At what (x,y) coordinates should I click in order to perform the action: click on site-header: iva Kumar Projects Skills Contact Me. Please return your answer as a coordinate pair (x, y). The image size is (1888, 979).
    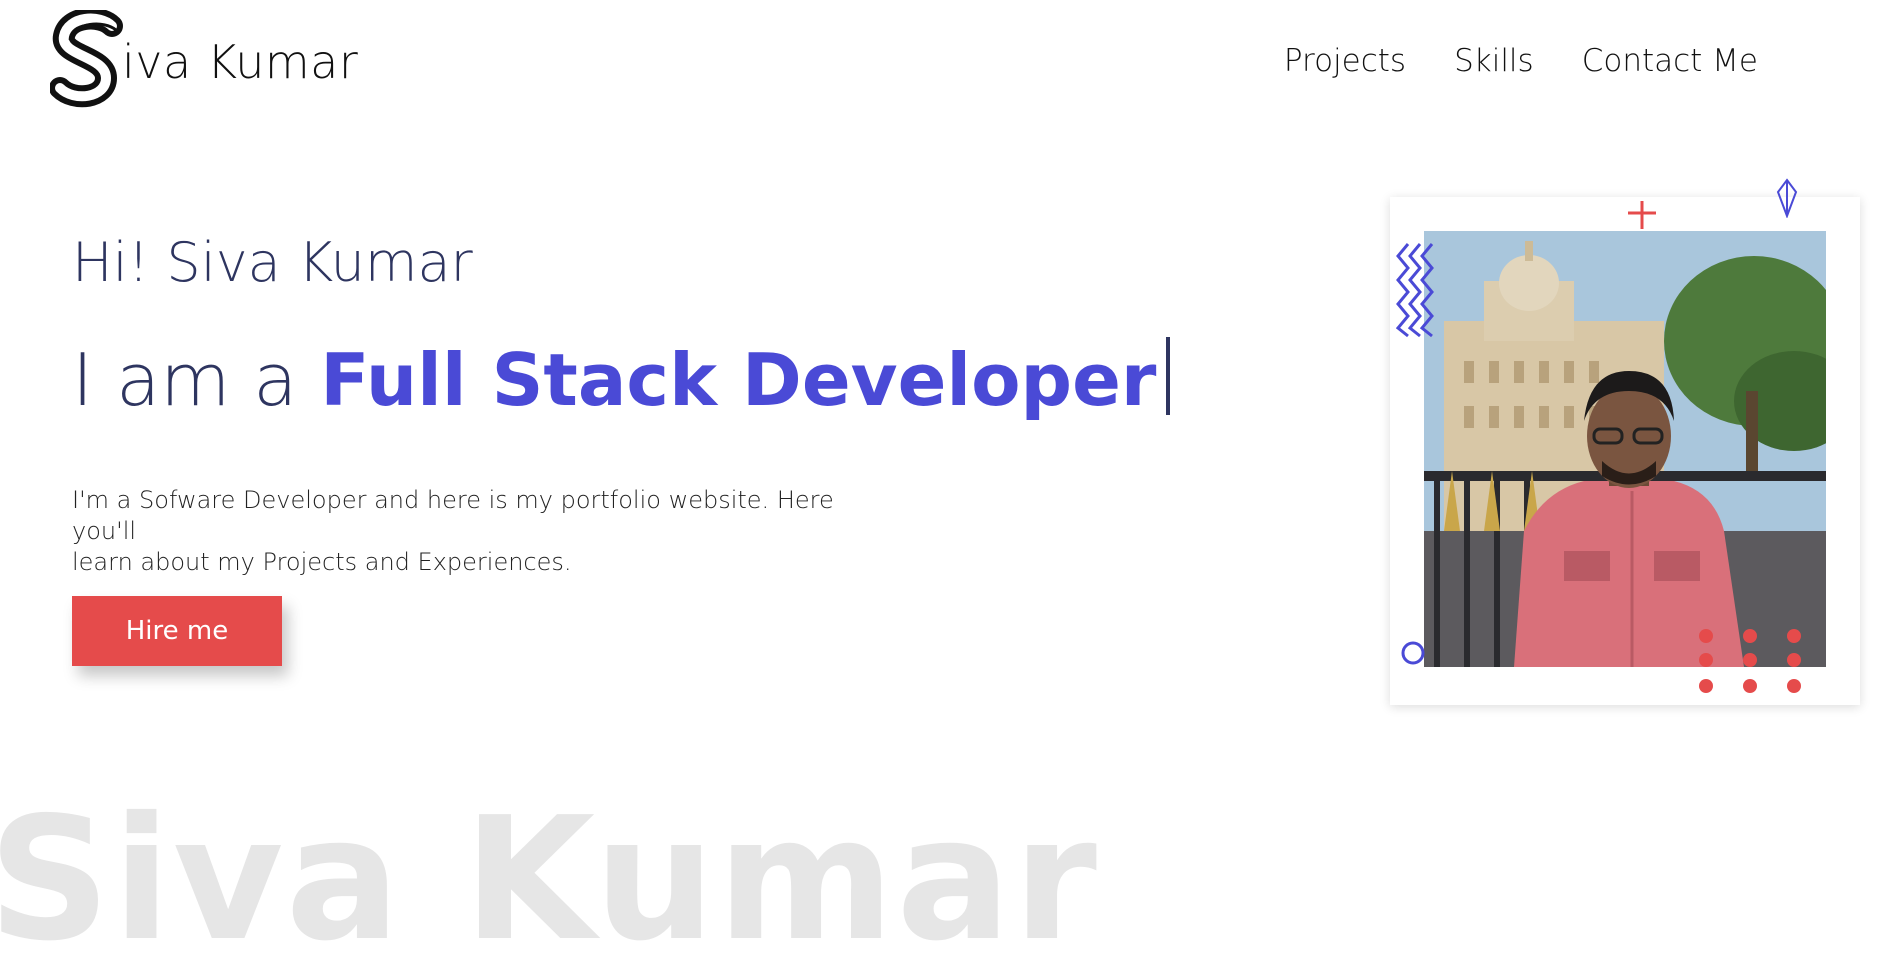
    Looking at the image, I should click on (944, 62).